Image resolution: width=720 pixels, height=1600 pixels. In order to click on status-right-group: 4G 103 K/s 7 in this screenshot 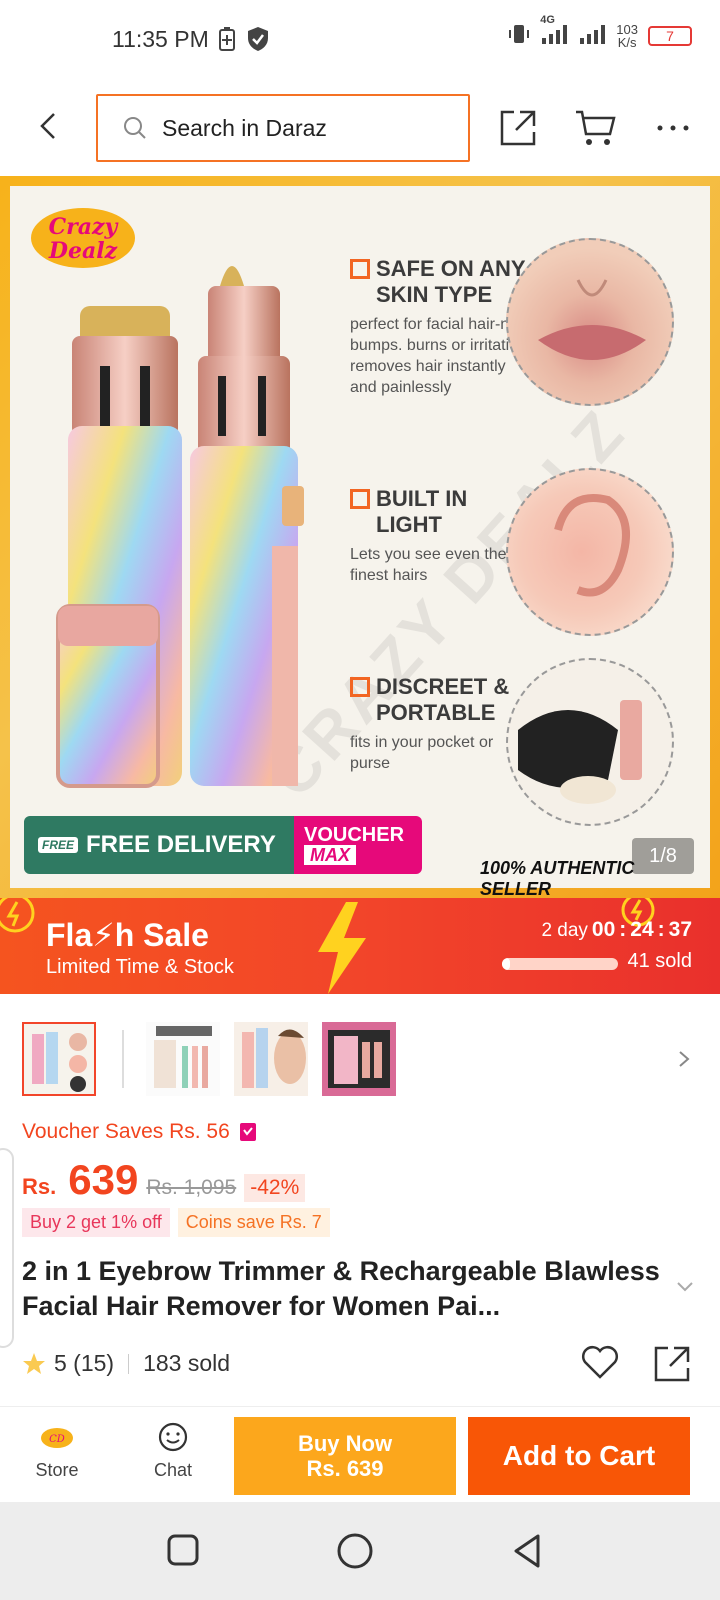, I will do `click(600, 32)`.